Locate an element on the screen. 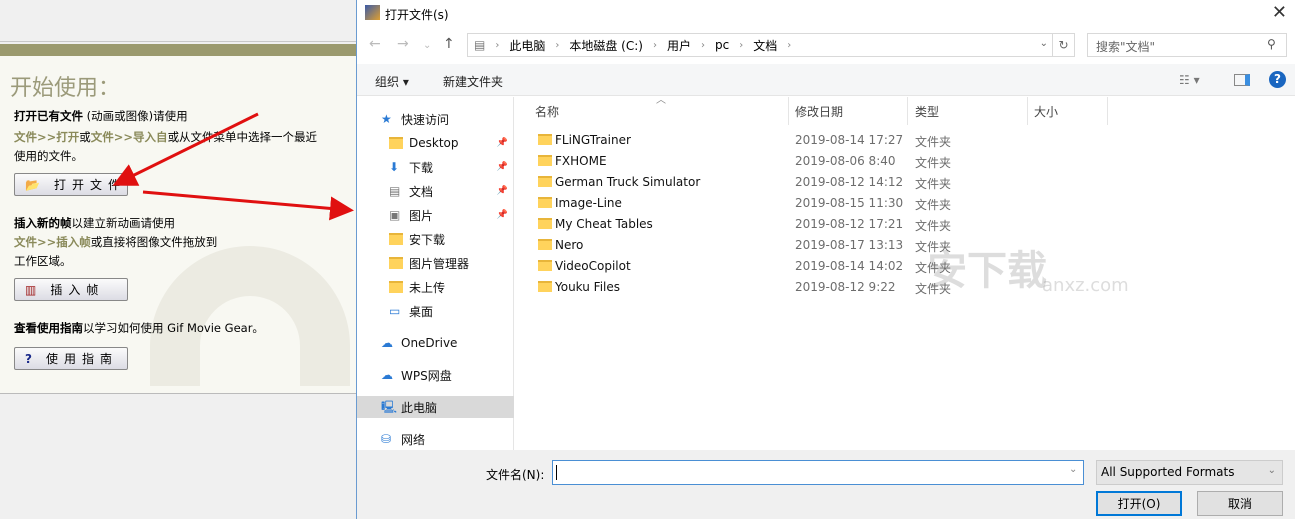 Image resolution: width=1295 pixels, height=519 pixels. nav-item: ☁ OneDrive is located at coordinates (435, 343).